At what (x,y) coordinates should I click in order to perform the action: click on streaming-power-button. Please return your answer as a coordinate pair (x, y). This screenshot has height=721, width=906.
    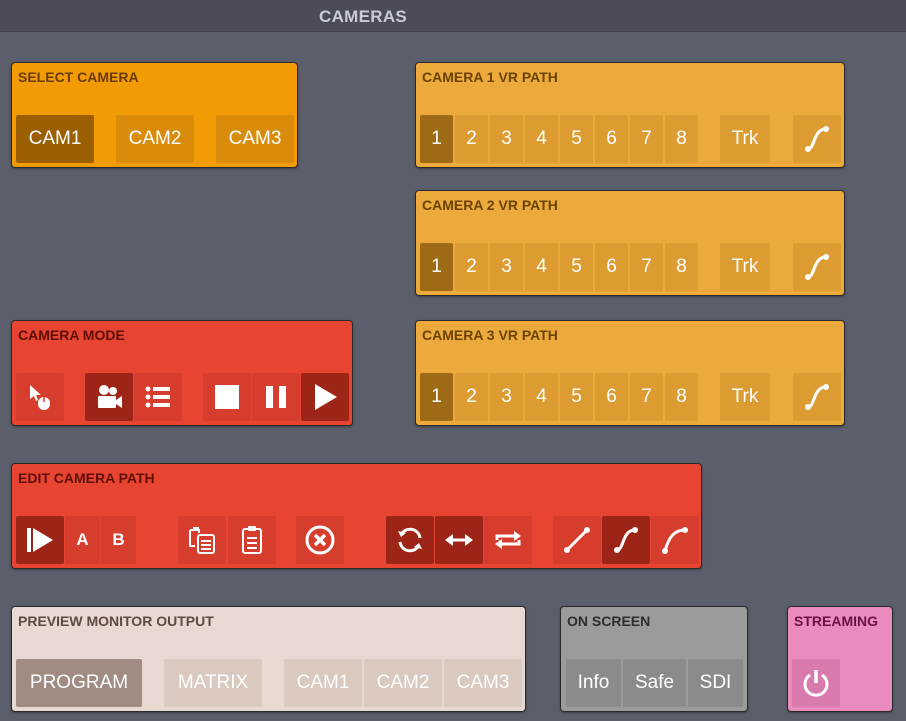
    Looking at the image, I should click on (816, 683).